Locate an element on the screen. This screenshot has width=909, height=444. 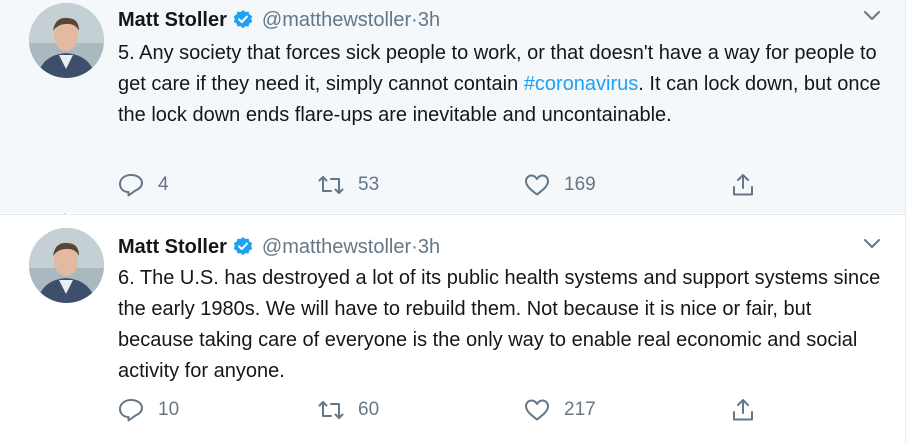
reply-button: 10 is located at coordinates (148, 410).